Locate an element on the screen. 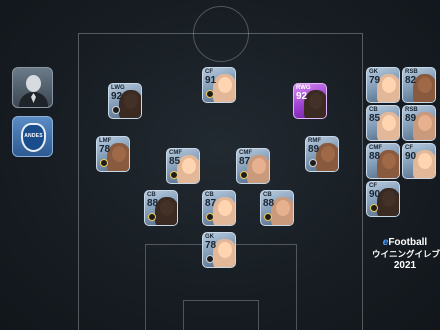 The height and width of the screenshot is (330, 440). logo-year: 2021 is located at coordinates (405, 265).